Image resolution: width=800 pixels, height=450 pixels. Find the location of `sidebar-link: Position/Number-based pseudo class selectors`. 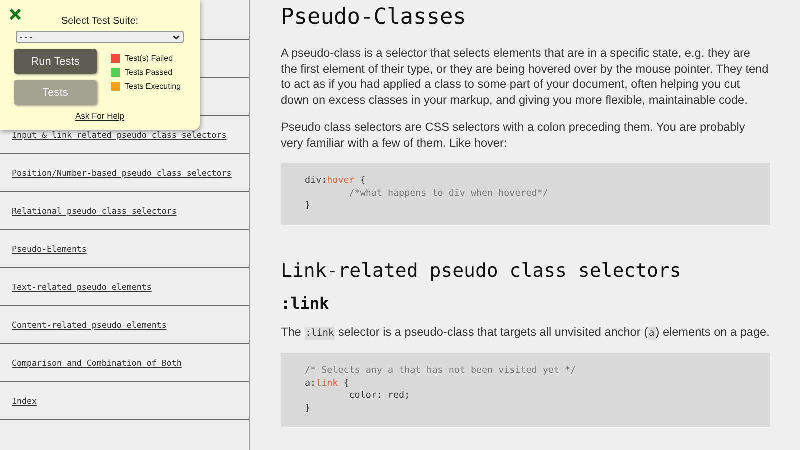

sidebar-link: Position/Number-based pseudo class selectors is located at coordinates (122, 173).